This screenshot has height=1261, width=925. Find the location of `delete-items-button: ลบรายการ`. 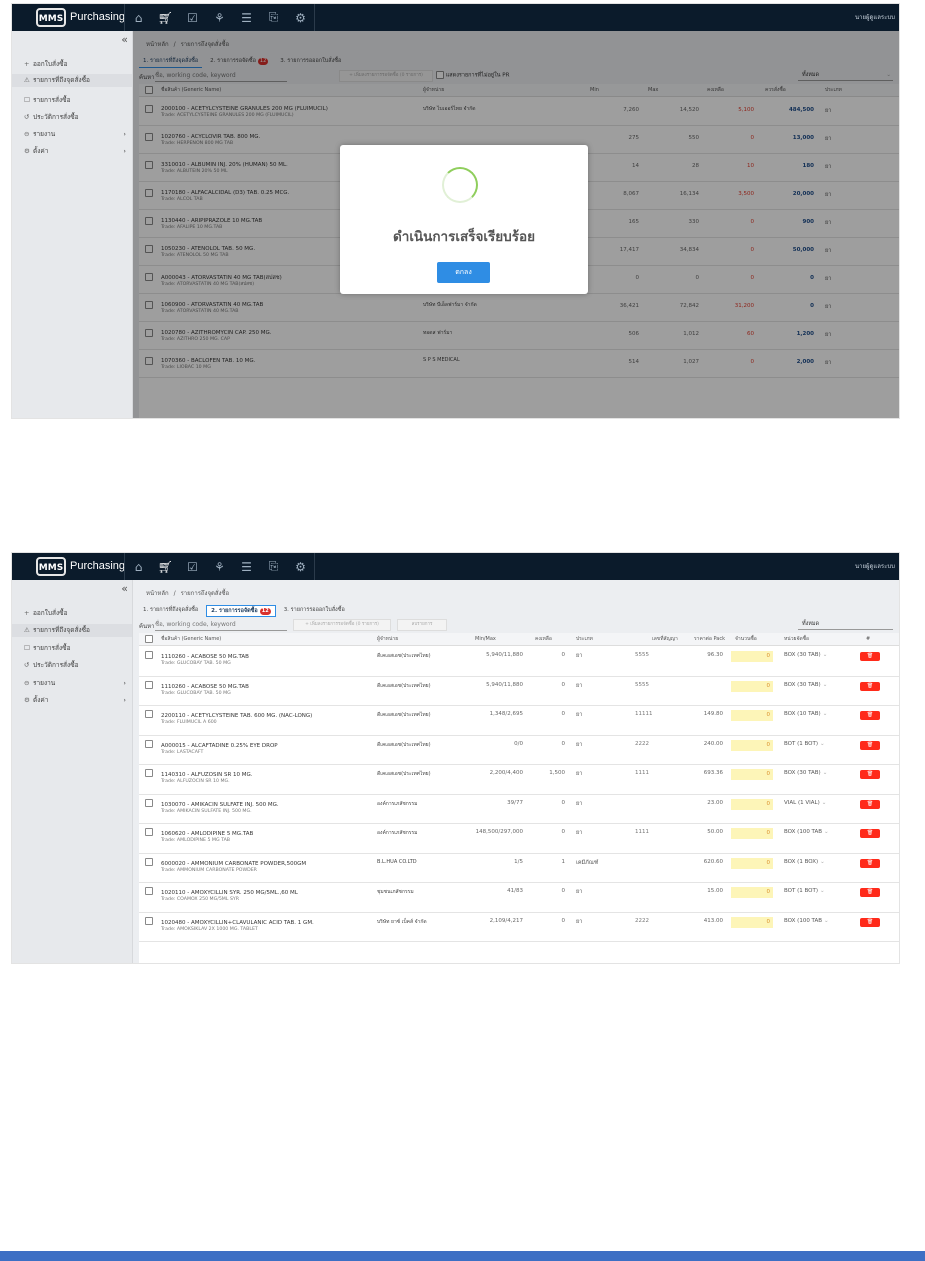

delete-items-button: ลบรายการ is located at coordinates (422, 625).